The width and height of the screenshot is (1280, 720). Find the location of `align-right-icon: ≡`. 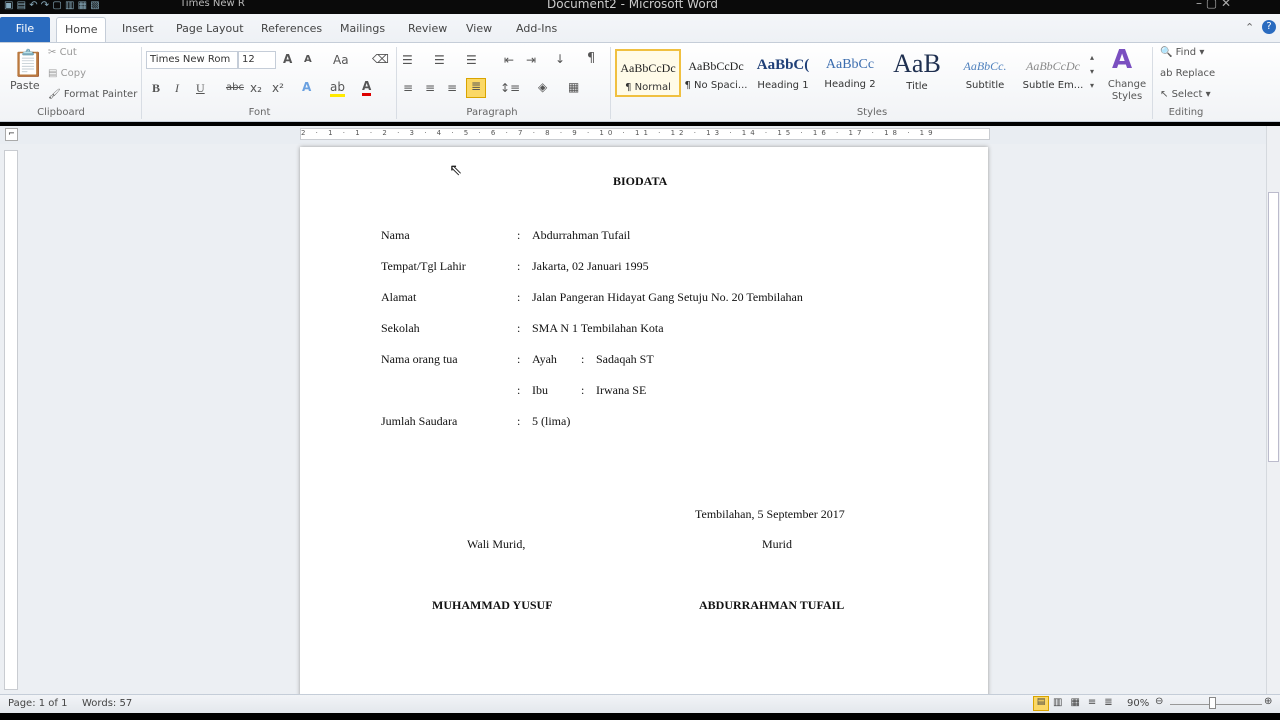

align-right-icon: ≡ is located at coordinates (452, 88).